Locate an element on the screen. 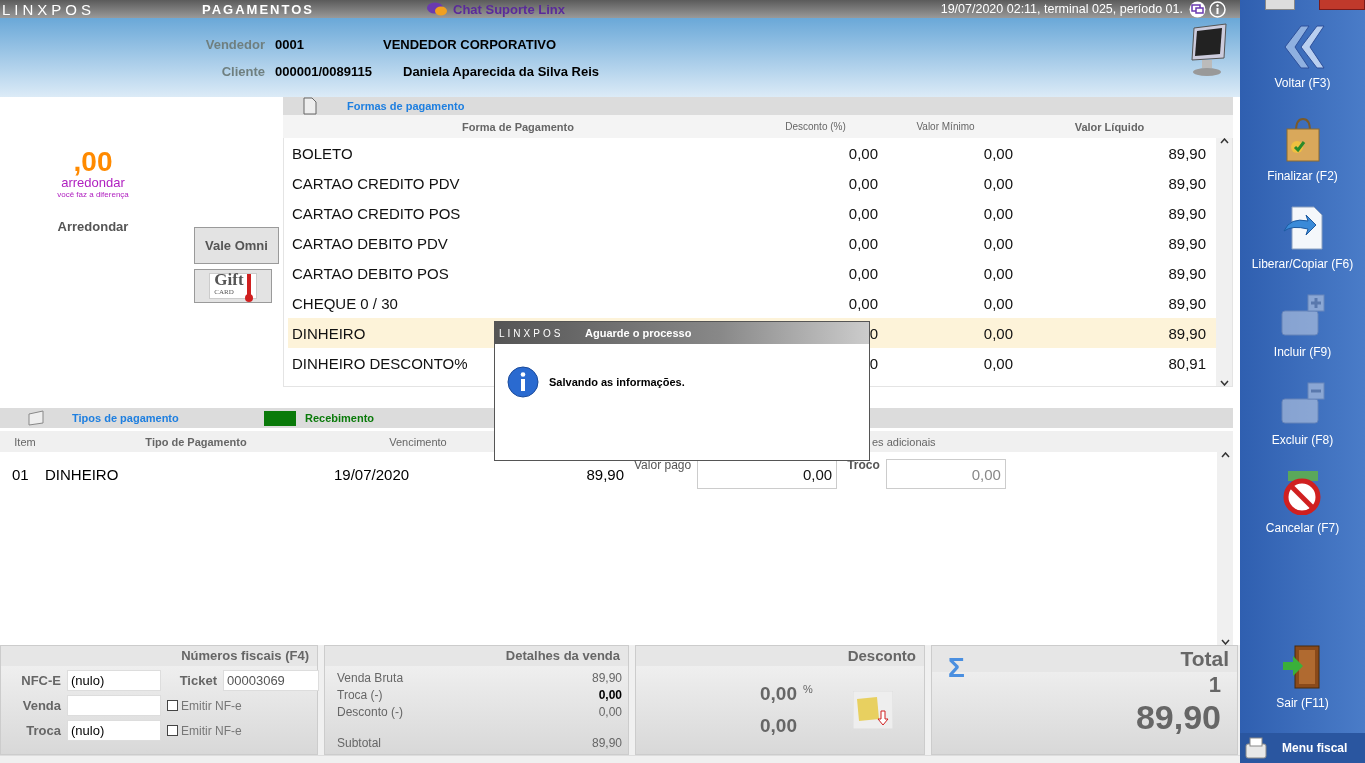  detail-label: Subtotal is located at coordinates (359, 743).